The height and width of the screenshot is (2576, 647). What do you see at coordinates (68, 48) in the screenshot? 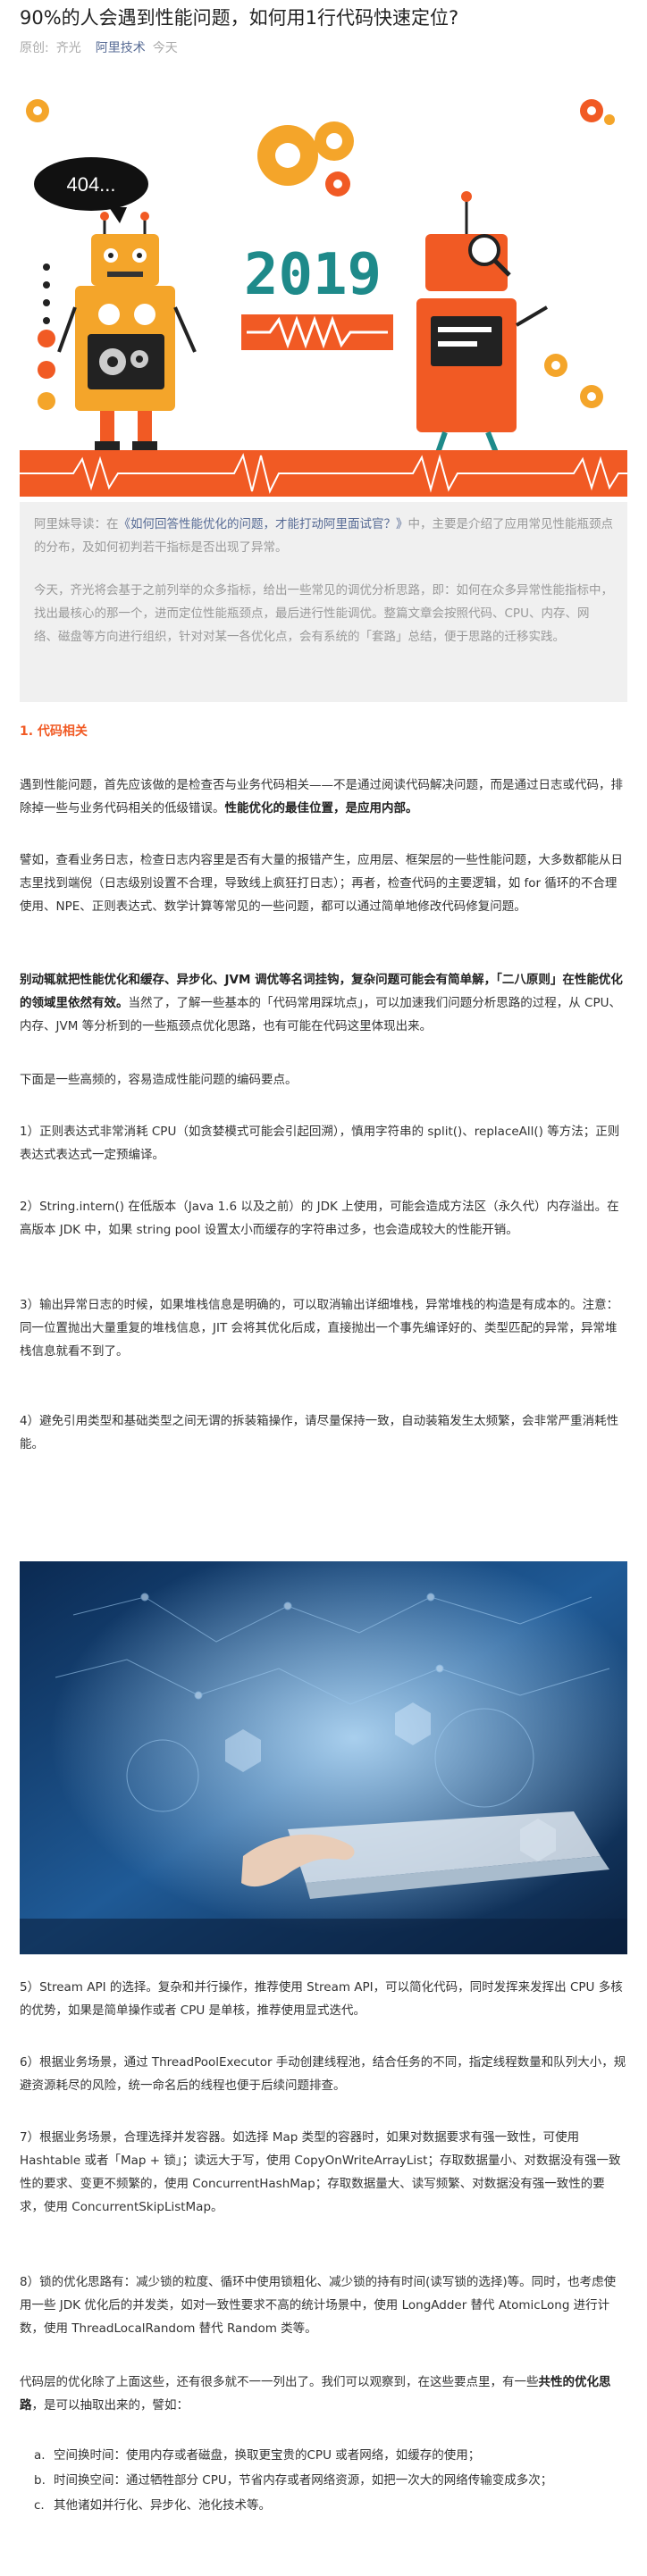
I see `author-name: 齐光` at bounding box center [68, 48].